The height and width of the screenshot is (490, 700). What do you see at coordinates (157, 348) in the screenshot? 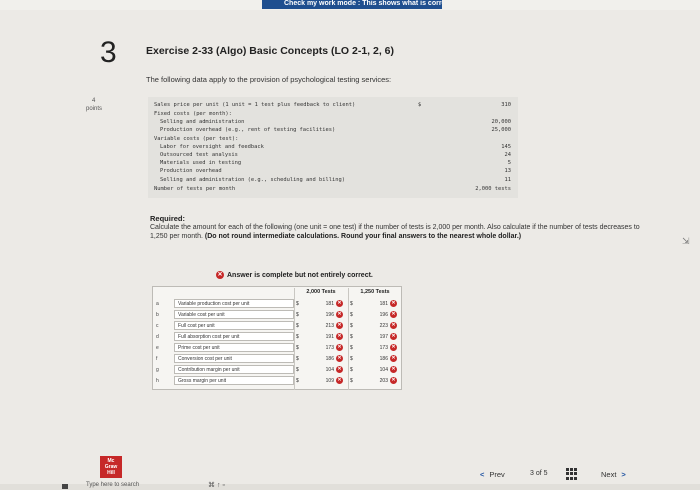
I see `row-letter: e` at bounding box center [157, 348].